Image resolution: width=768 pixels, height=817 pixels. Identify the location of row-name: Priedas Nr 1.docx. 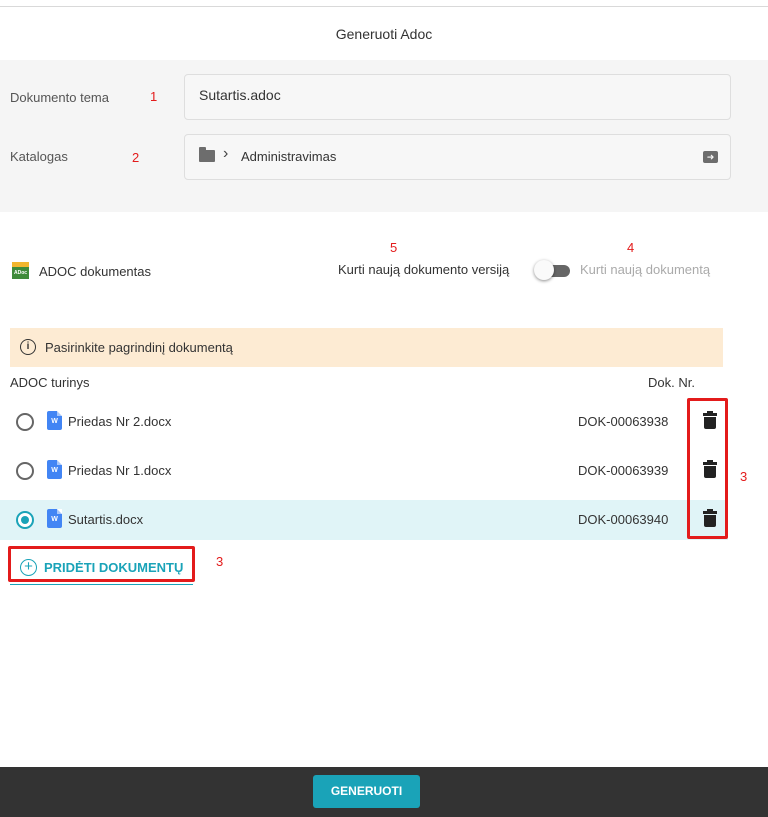
(120, 470).